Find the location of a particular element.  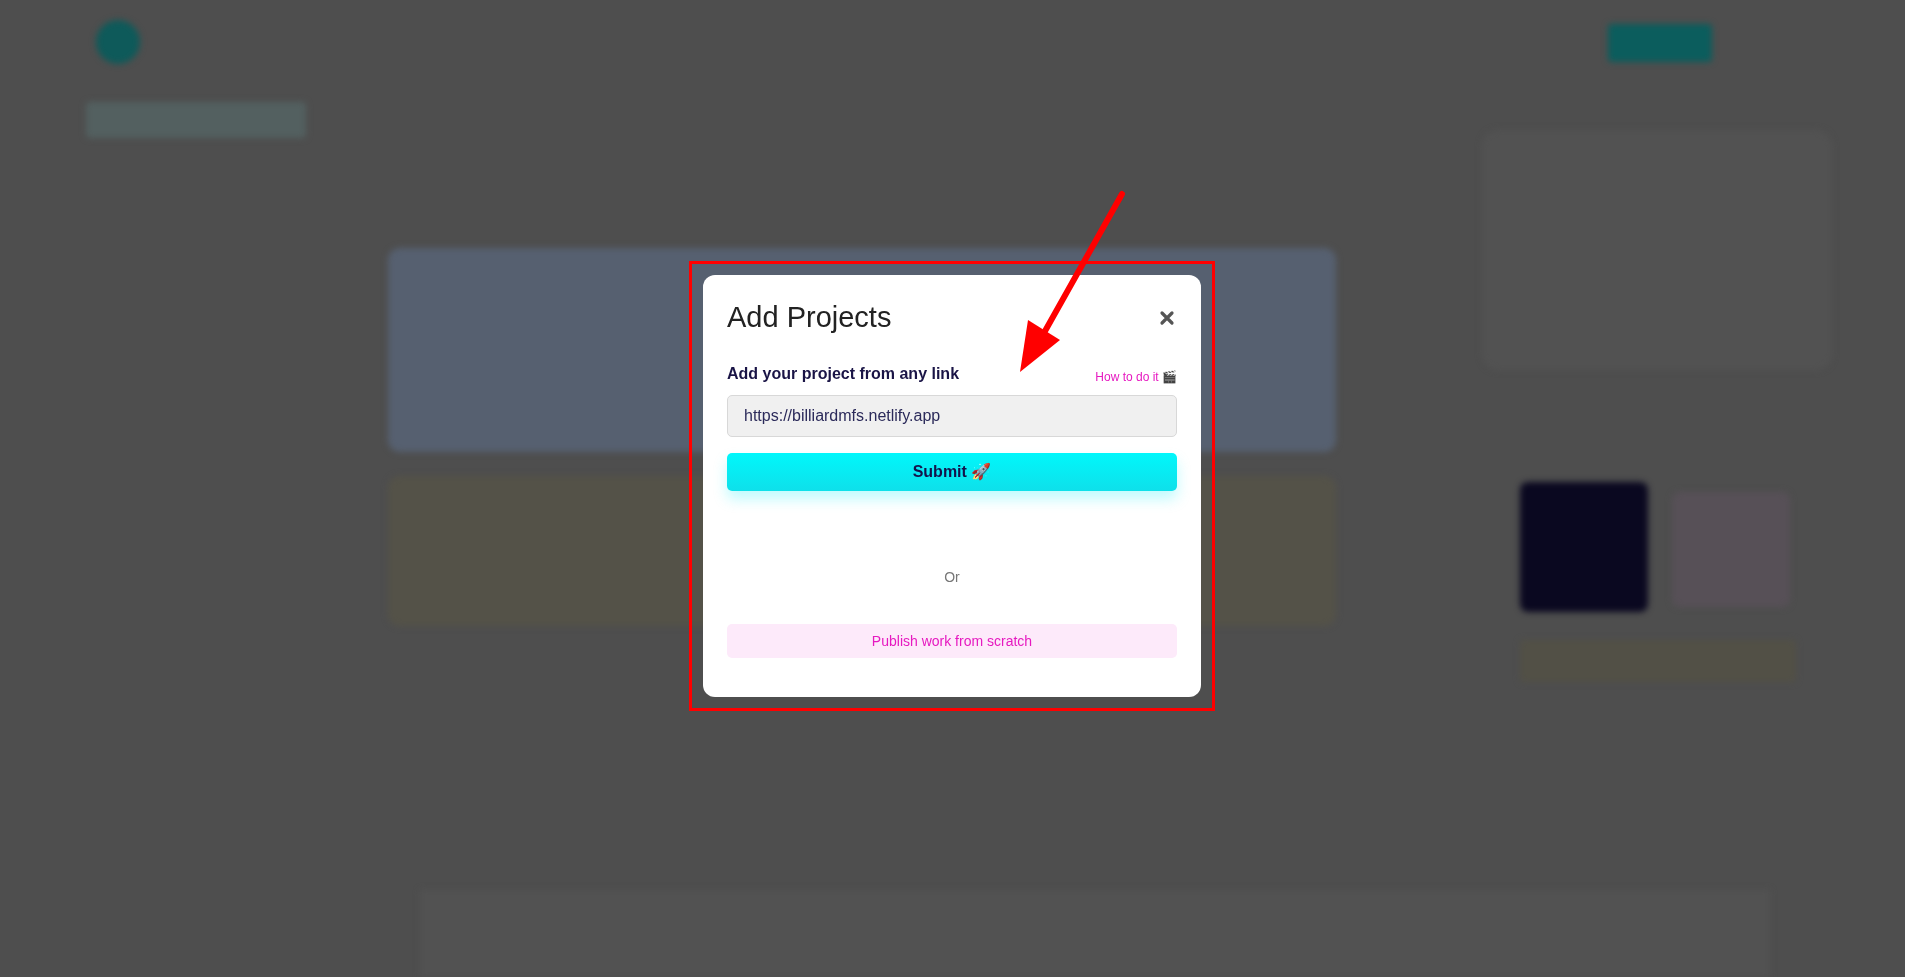

how-to-link: How to do it 🎬 is located at coordinates (1136, 377).